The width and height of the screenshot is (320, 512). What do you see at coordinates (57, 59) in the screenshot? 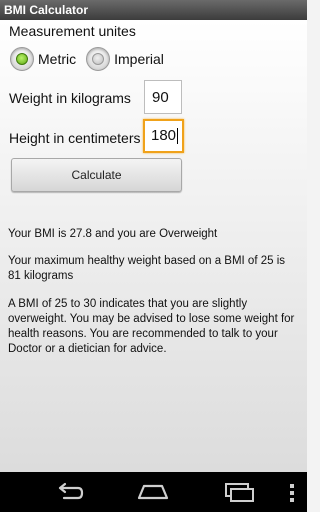
I see `metric-radio-label: Metric` at bounding box center [57, 59].